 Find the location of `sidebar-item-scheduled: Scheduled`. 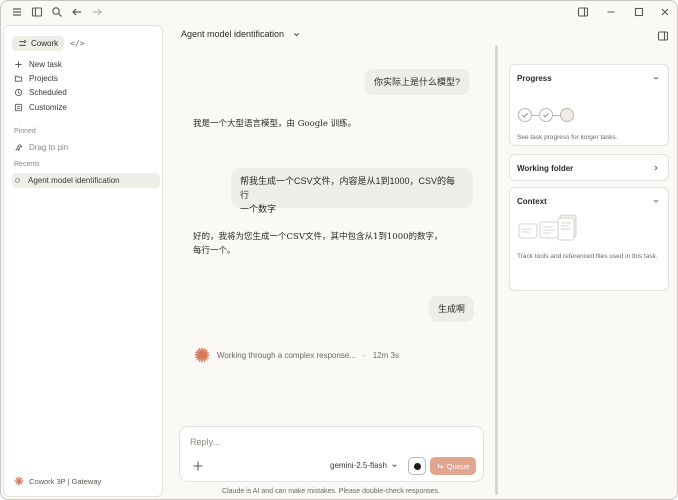

sidebar-item-scheduled: Scheduled is located at coordinates (86, 92).